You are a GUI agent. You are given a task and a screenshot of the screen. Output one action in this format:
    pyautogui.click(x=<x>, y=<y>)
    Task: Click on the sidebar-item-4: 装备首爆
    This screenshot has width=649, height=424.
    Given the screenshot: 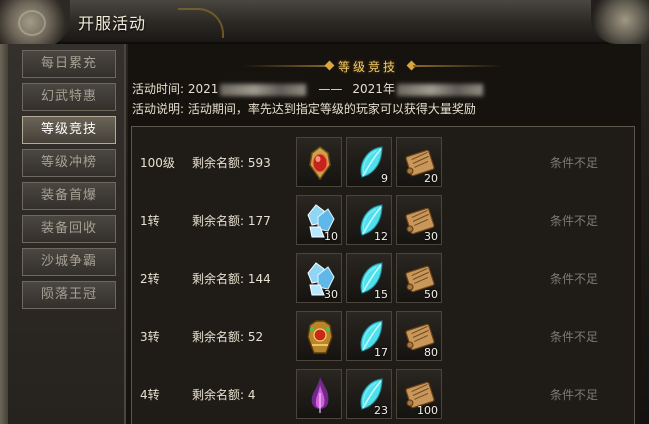 What is the action you would take?
    pyautogui.click(x=69, y=196)
    